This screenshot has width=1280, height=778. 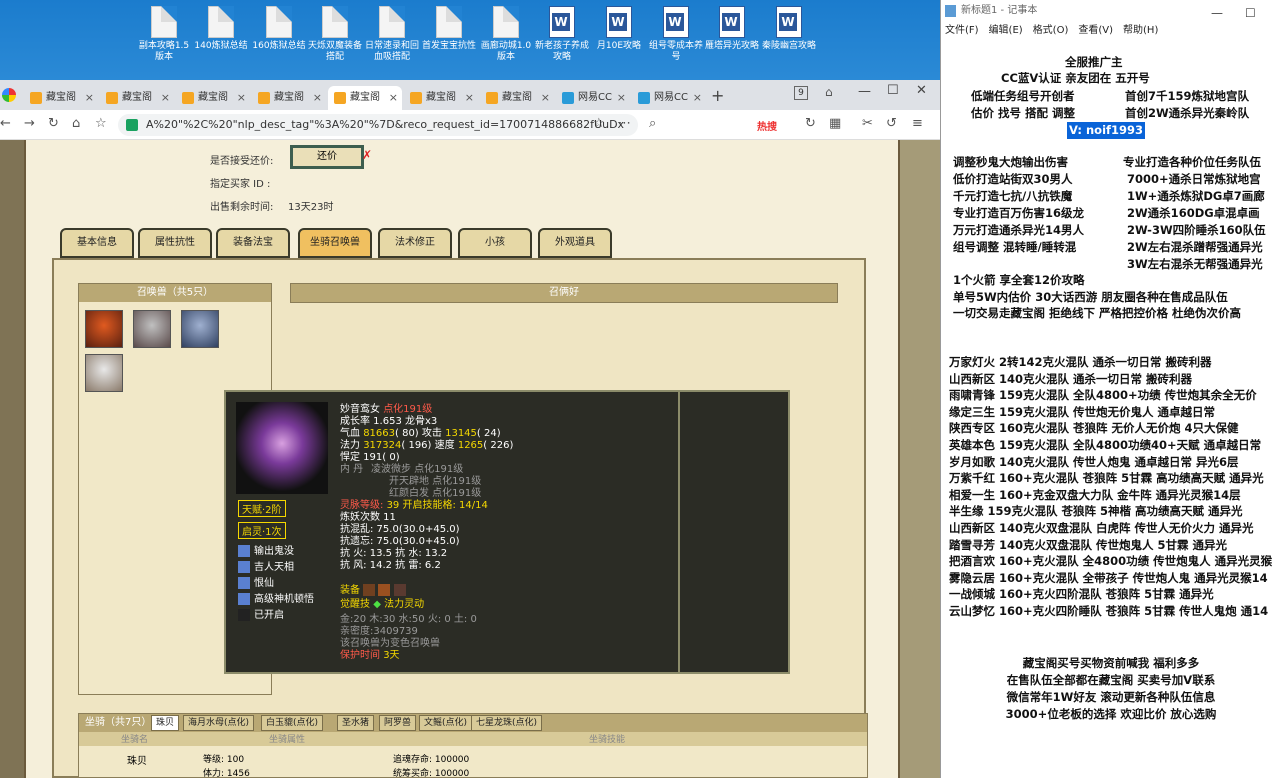 What do you see at coordinates (829, 92) in the screenshot?
I see `shirt-icon: ⌂` at bounding box center [829, 92].